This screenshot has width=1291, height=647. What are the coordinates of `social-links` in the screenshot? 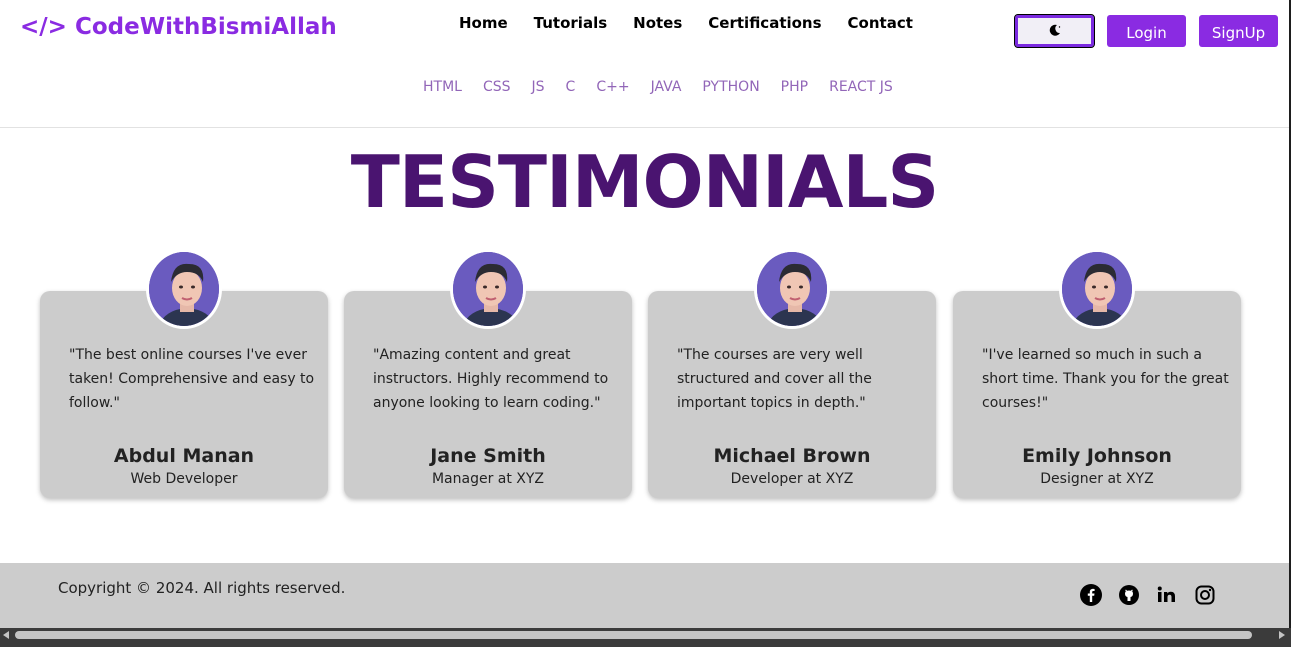 It's located at (1148, 595).